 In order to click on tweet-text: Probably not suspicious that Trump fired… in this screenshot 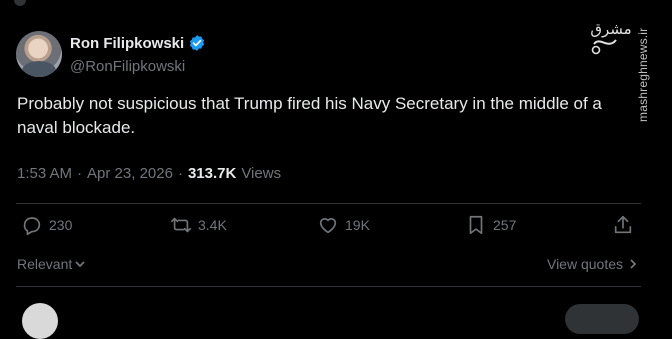, I will do `click(309, 115)`.